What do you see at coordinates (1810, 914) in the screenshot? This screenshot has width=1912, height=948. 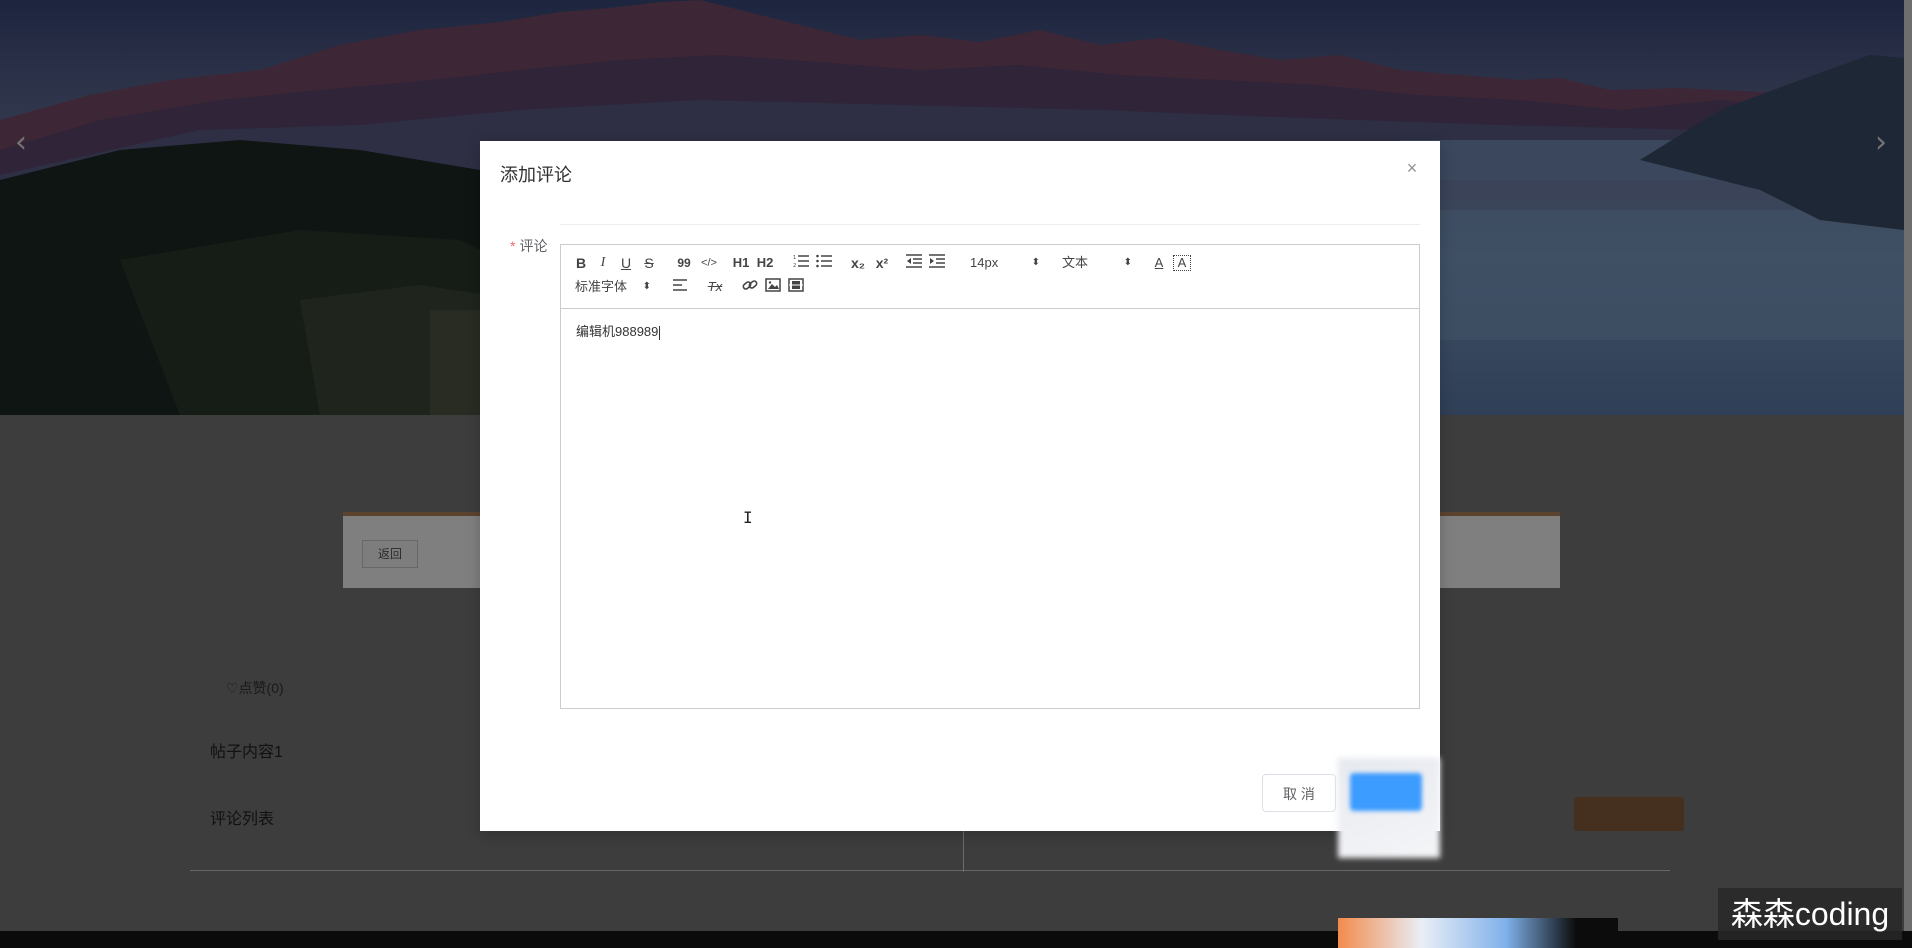 I see `watermark: 森森coding` at bounding box center [1810, 914].